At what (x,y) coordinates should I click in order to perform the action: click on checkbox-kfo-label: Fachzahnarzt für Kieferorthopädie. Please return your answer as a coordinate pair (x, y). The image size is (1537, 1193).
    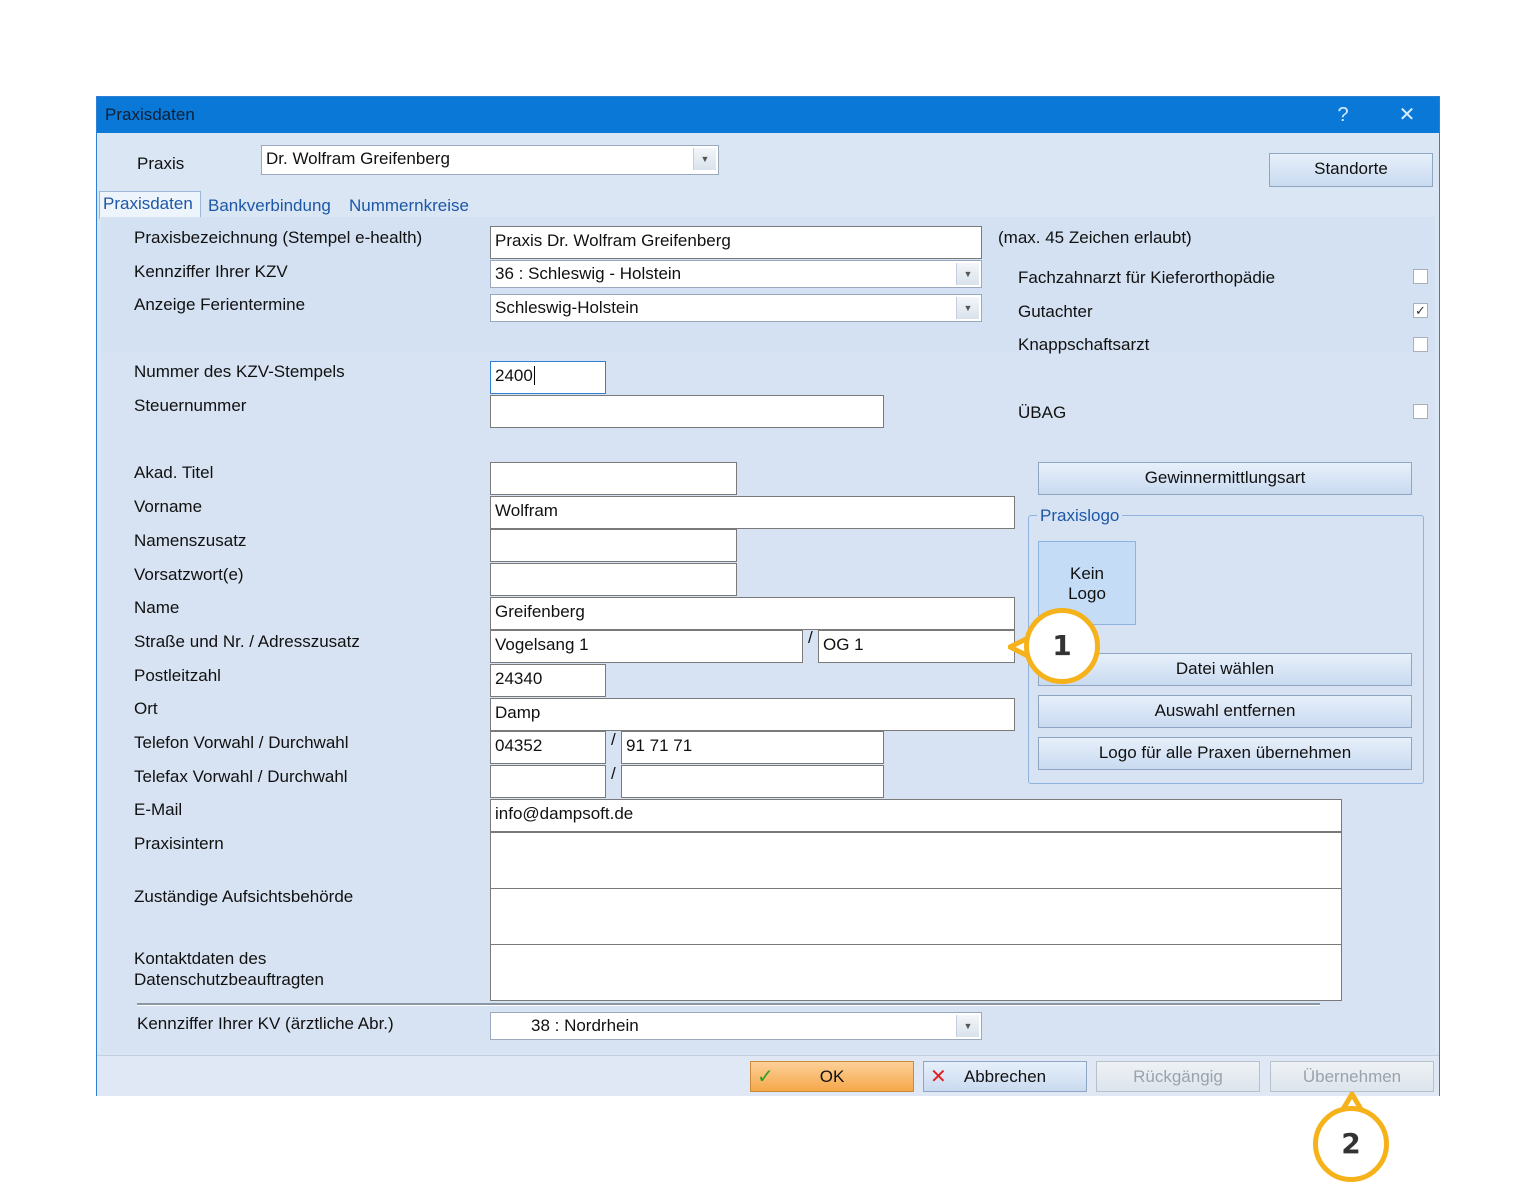
    Looking at the image, I should click on (1147, 277).